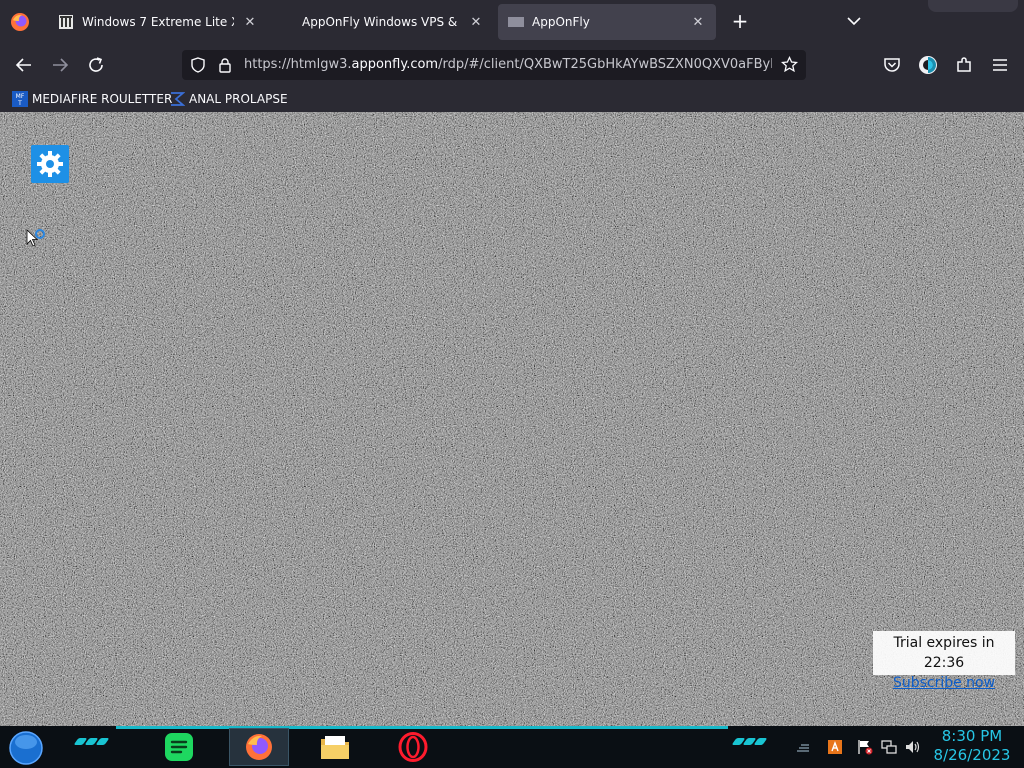  I want to click on clock-time: 8:30 PM, so click(972, 736).